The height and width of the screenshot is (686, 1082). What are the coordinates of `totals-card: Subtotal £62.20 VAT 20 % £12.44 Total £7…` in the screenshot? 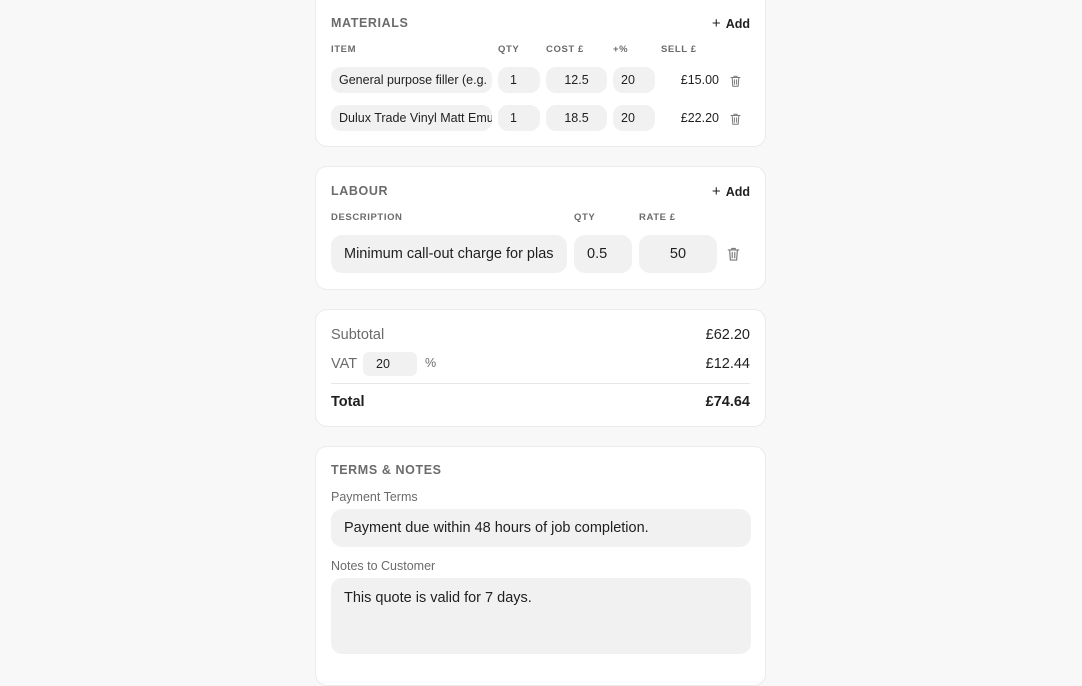 It's located at (540, 368).